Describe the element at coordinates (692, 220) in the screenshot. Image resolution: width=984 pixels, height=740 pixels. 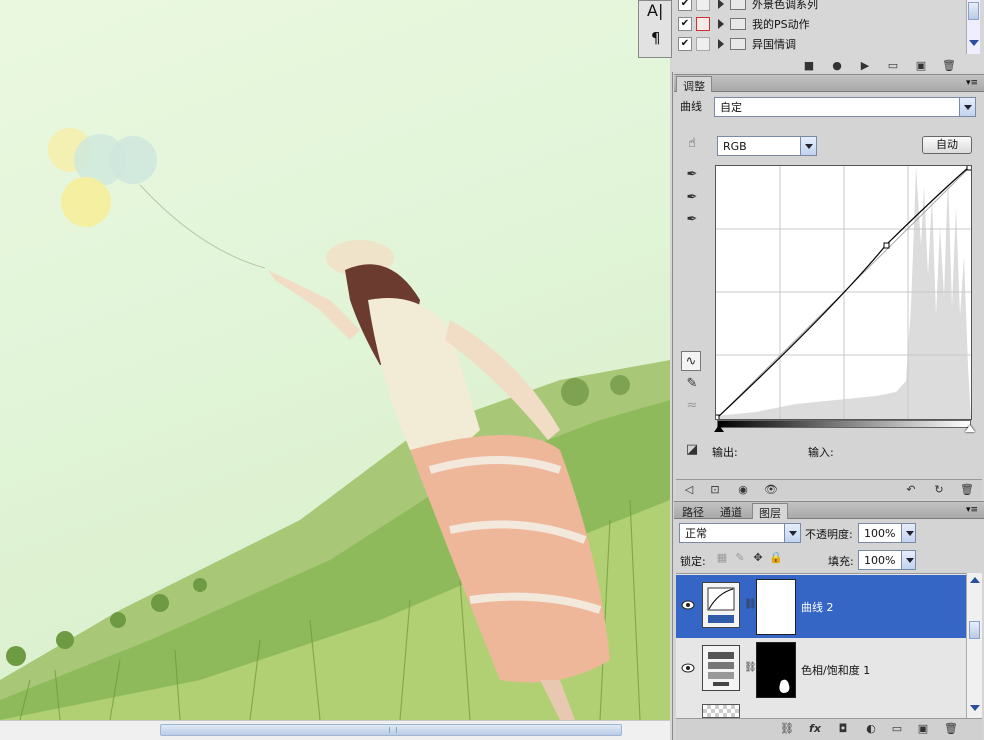
I see `white-point-eyedropper-icon: ✒` at that location.